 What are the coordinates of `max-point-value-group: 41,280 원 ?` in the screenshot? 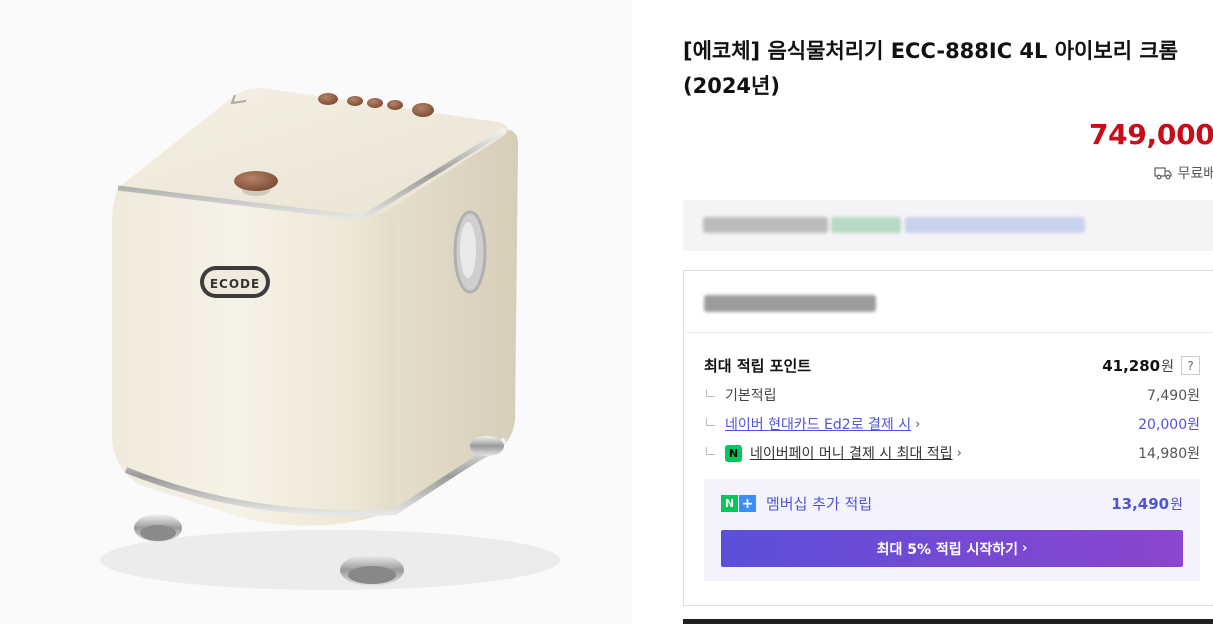 It's located at (1151, 366).